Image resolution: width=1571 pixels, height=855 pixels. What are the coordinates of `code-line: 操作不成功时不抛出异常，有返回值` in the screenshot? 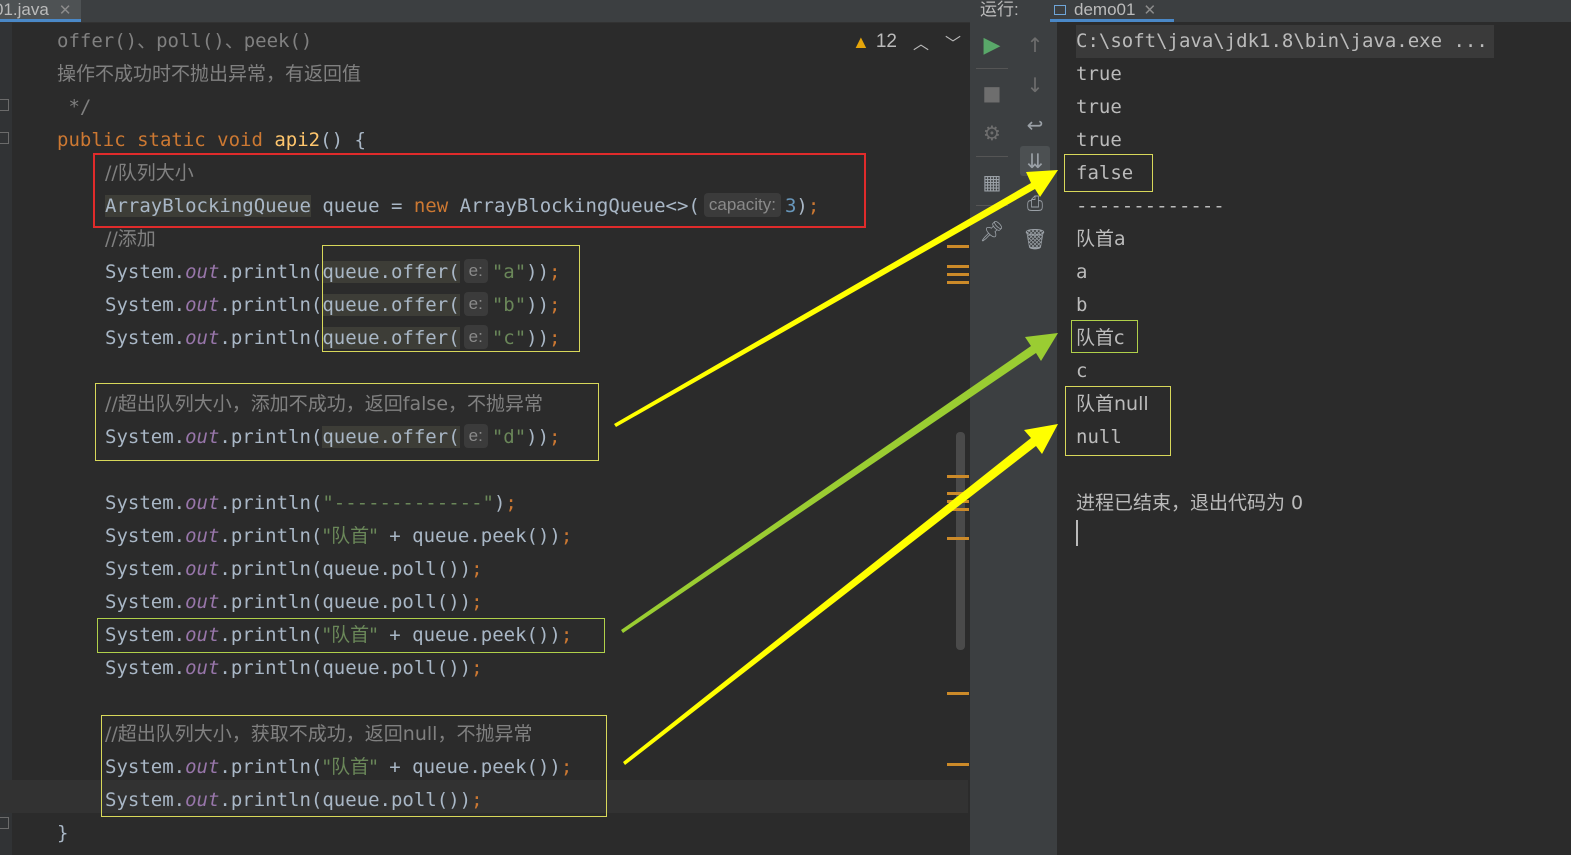 It's located at (209, 74).